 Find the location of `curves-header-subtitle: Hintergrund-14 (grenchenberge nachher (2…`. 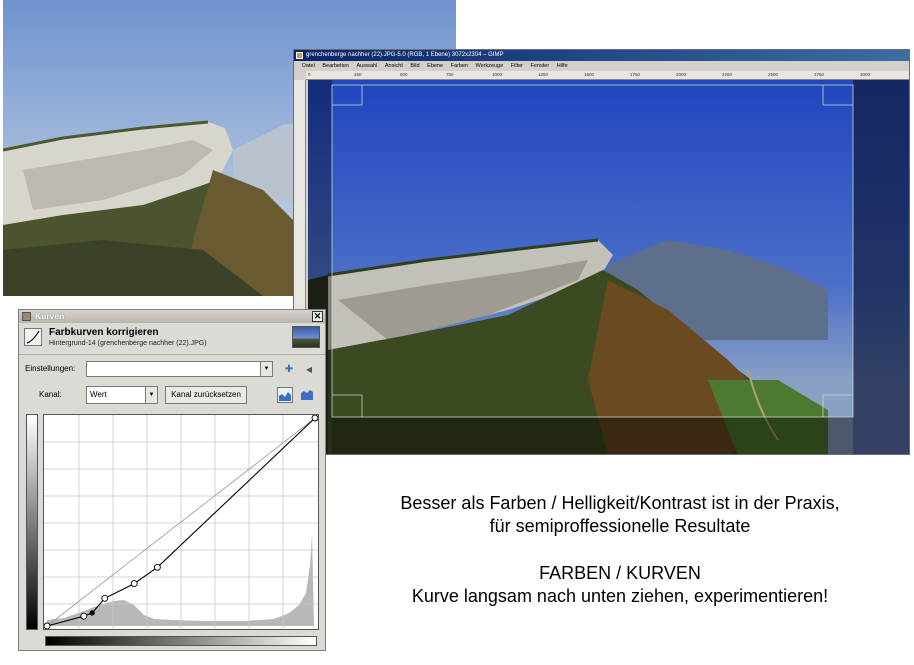

curves-header-subtitle: Hintergrund-14 (grenchenberge nachher (2… is located at coordinates (128, 343).